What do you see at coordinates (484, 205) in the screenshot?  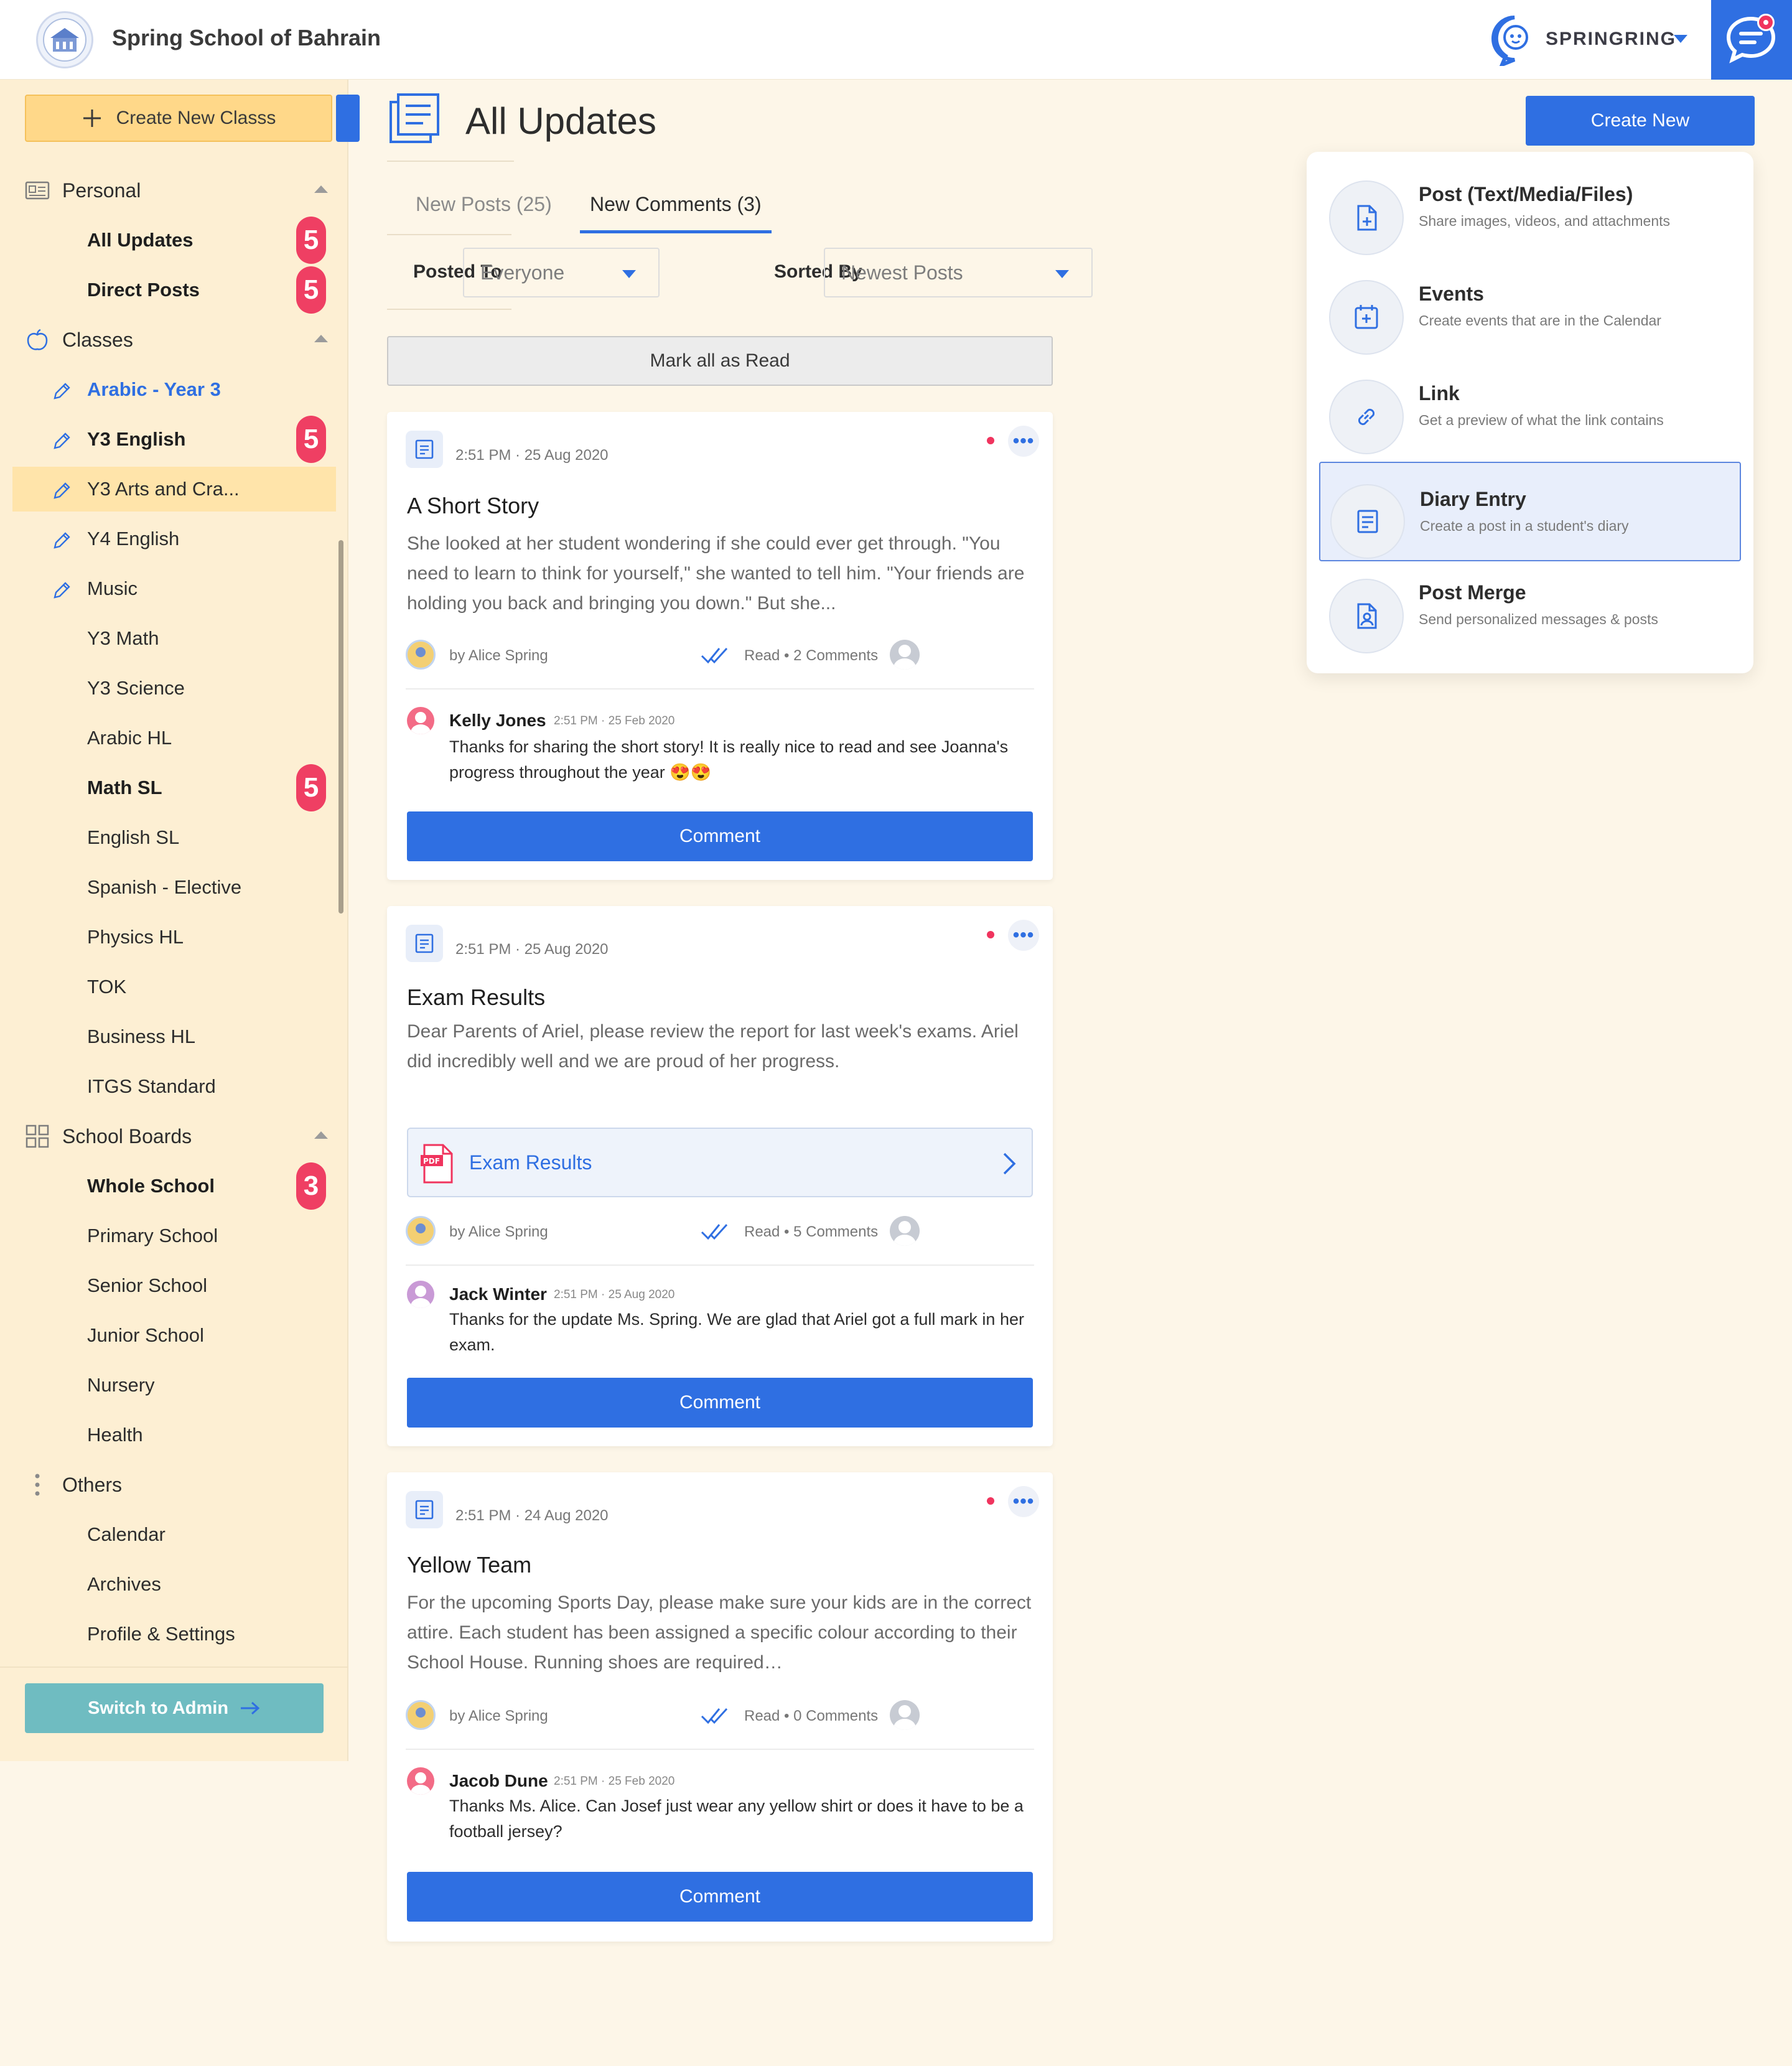 I see `tab-new-posts: New Posts (25)` at bounding box center [484, 205].